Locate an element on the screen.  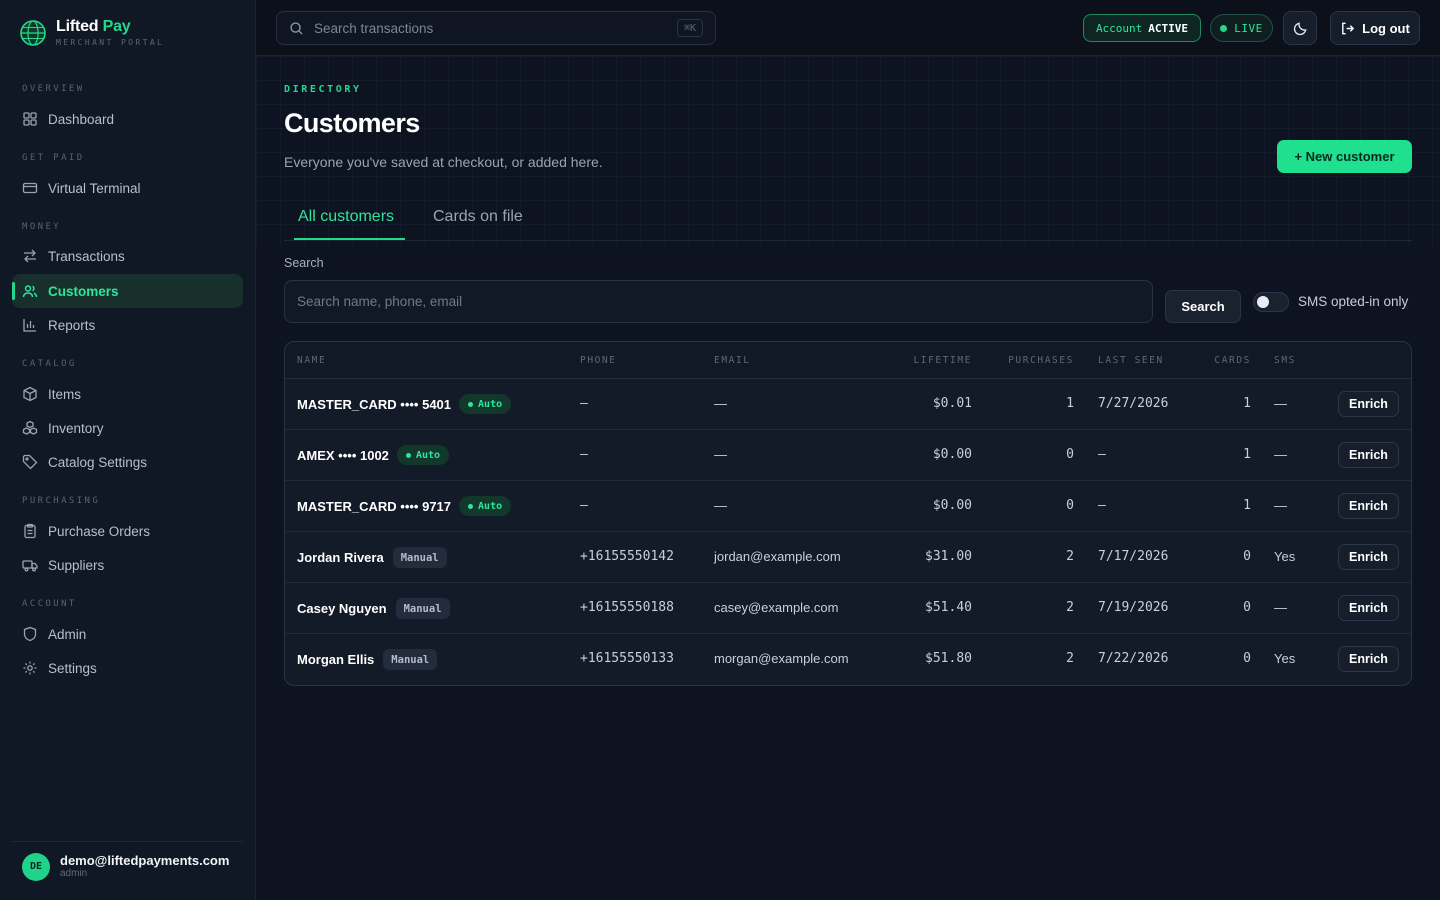
customer-name-cell: AMEX •••• 1002 Auto is located at coordinates (373, 455).